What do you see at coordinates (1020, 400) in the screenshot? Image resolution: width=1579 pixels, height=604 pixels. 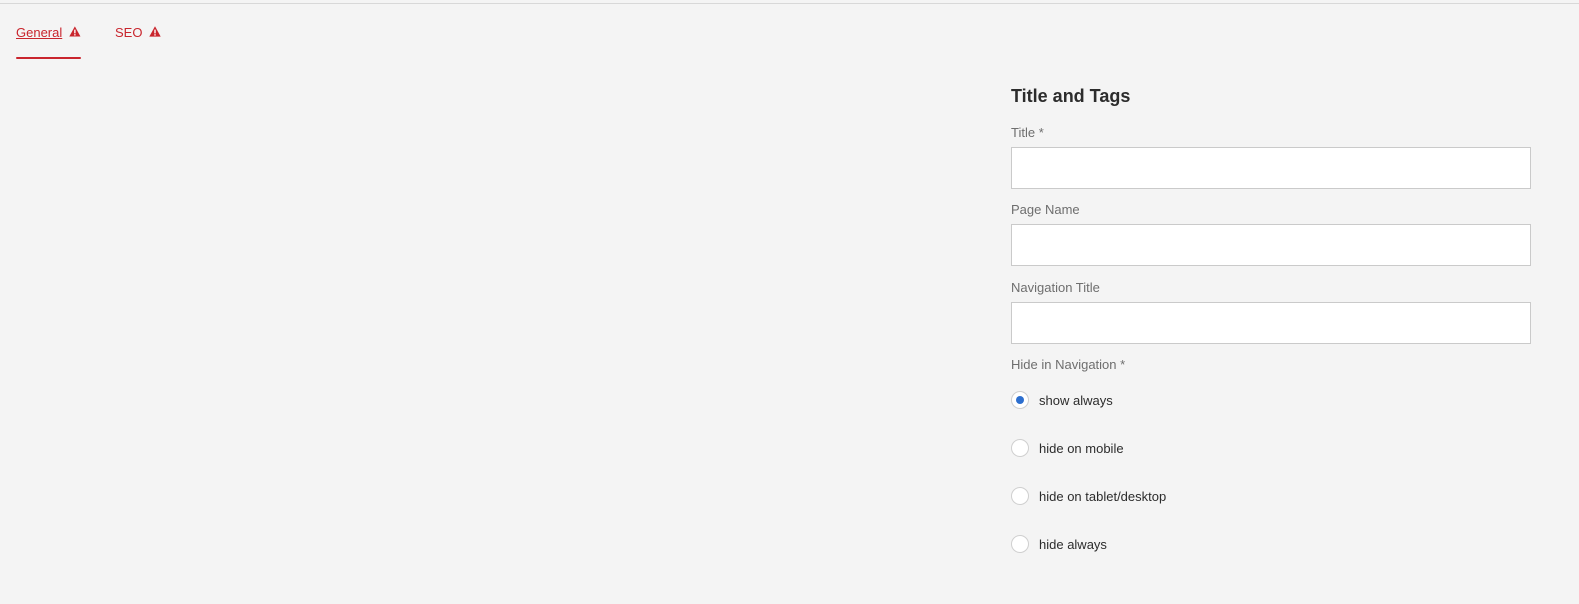 I see `radio-button-checked` at bounding box center [1020, 400].